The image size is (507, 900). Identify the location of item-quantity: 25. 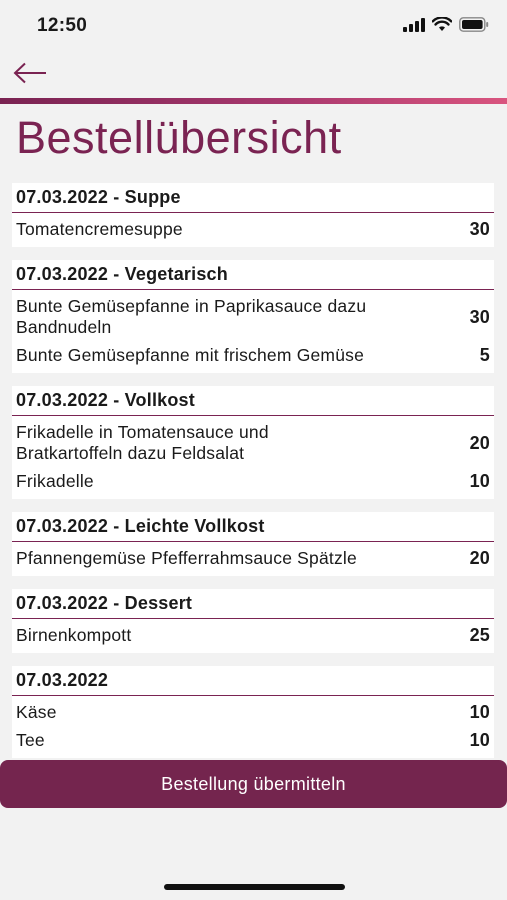
(479, 635).